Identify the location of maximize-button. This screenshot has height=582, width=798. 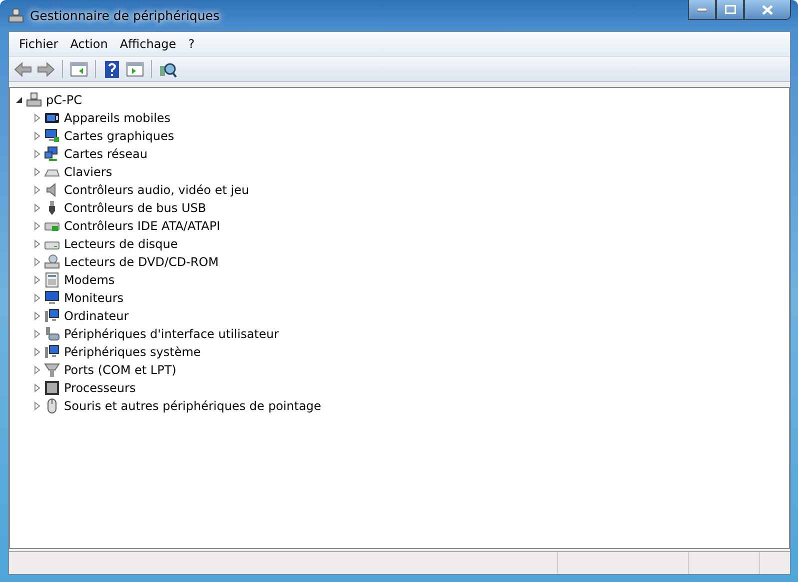
(730, 10).